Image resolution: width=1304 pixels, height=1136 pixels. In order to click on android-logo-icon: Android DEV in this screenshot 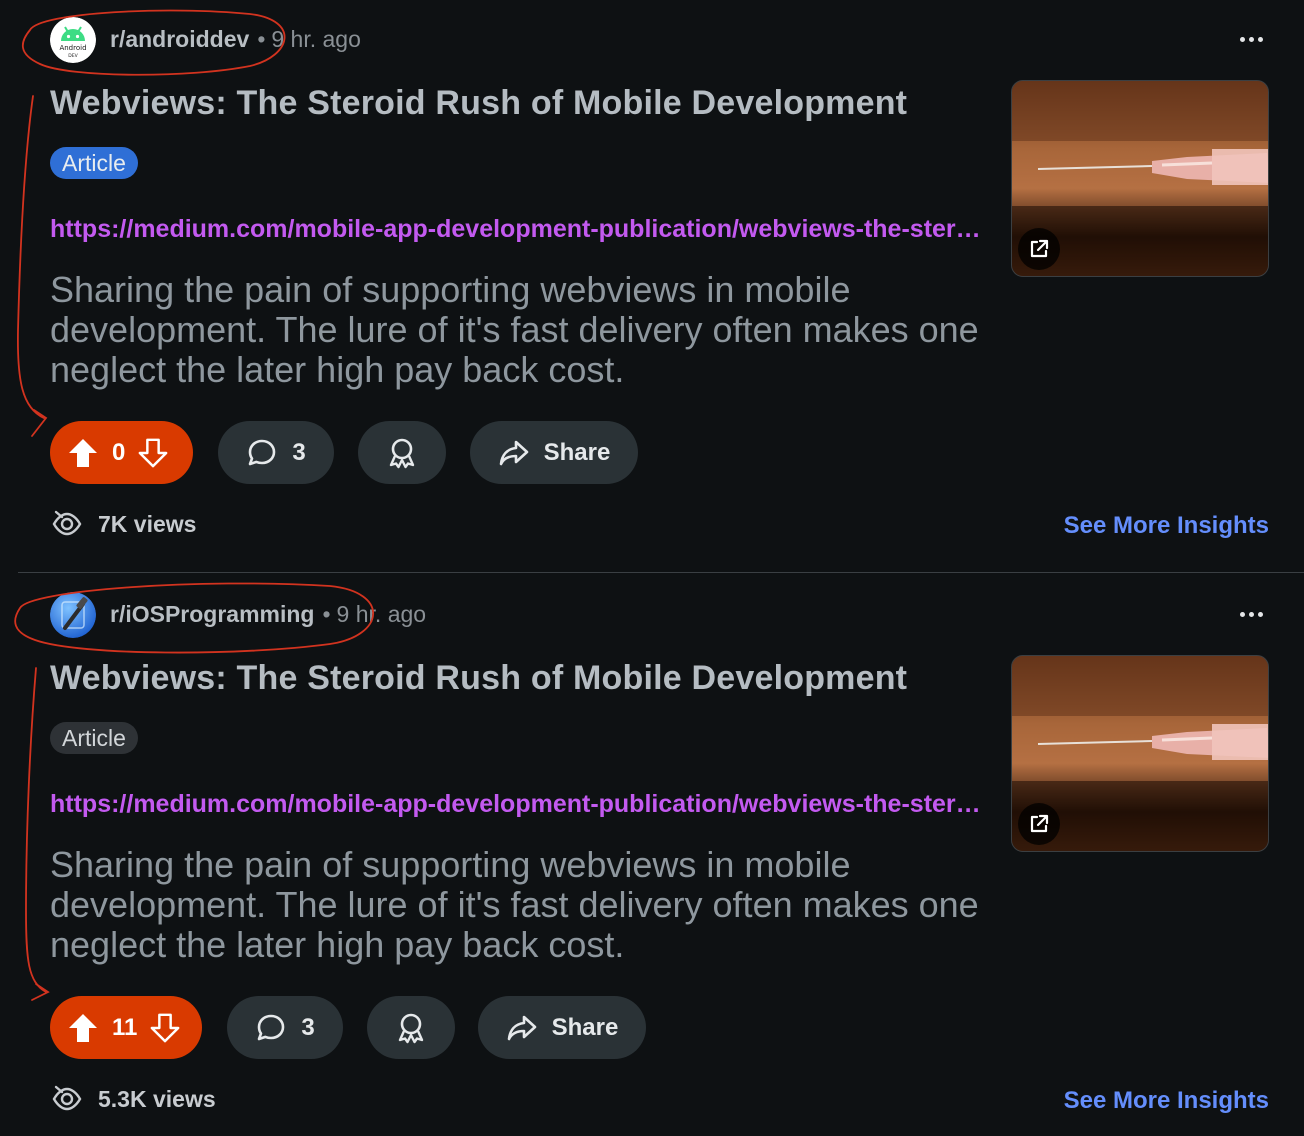, I will do `click(73, 40)`.